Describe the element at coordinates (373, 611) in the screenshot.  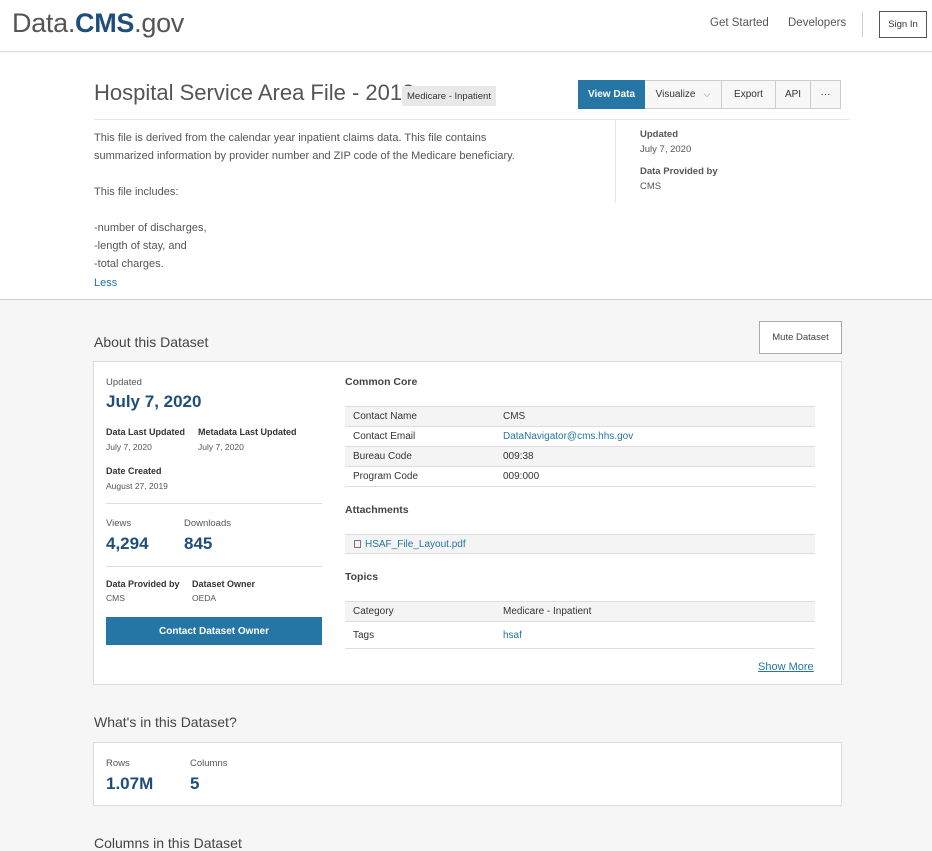
I see `category-key: Category` at that location.